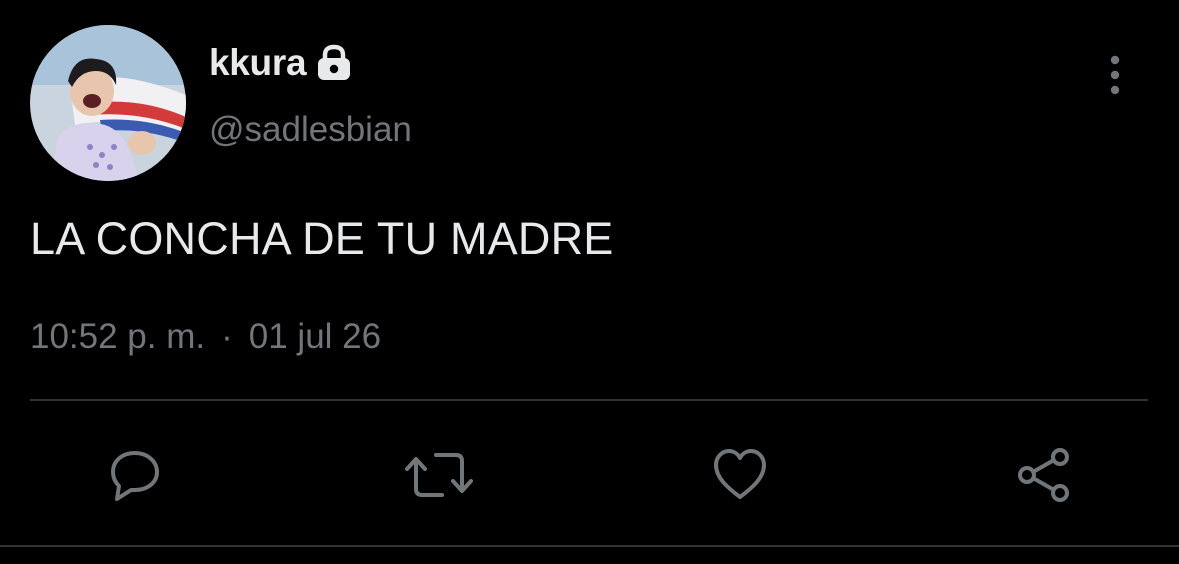 The height and width of the screenshot is (564, 1179). What do you see at coordinates (310, 130) in the screenshot?
I see `user-handle: @sadlesbian` at bounding box center [310, 130].